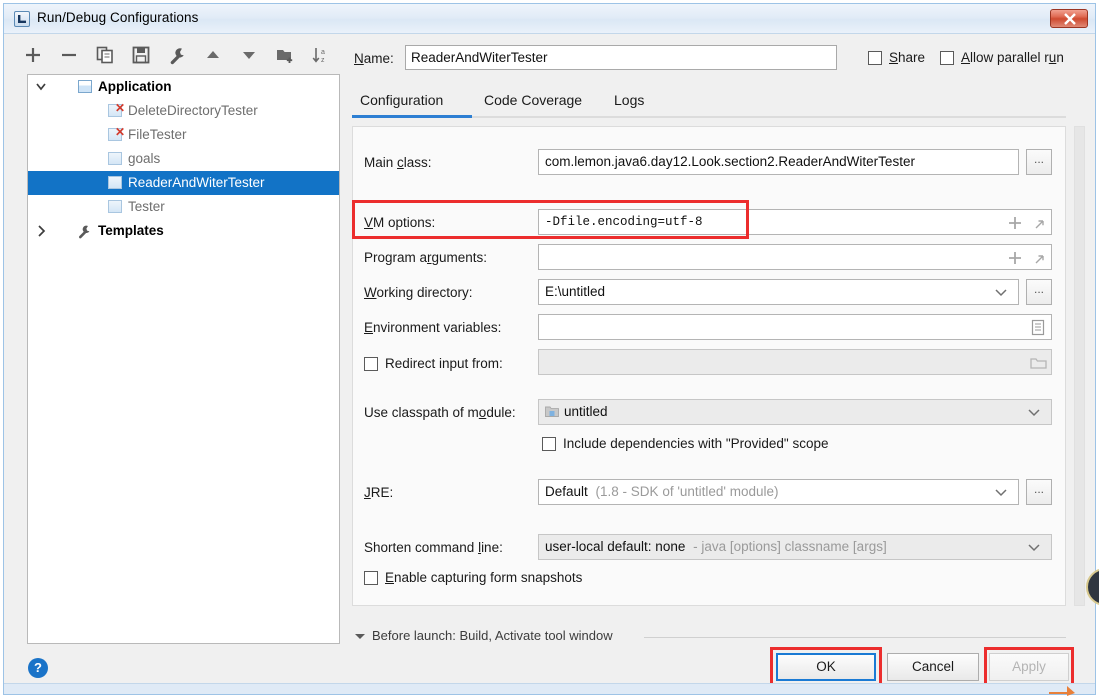 The image size is (1099, 699). I want to click on arrow-down-icon, so click(249, 55).